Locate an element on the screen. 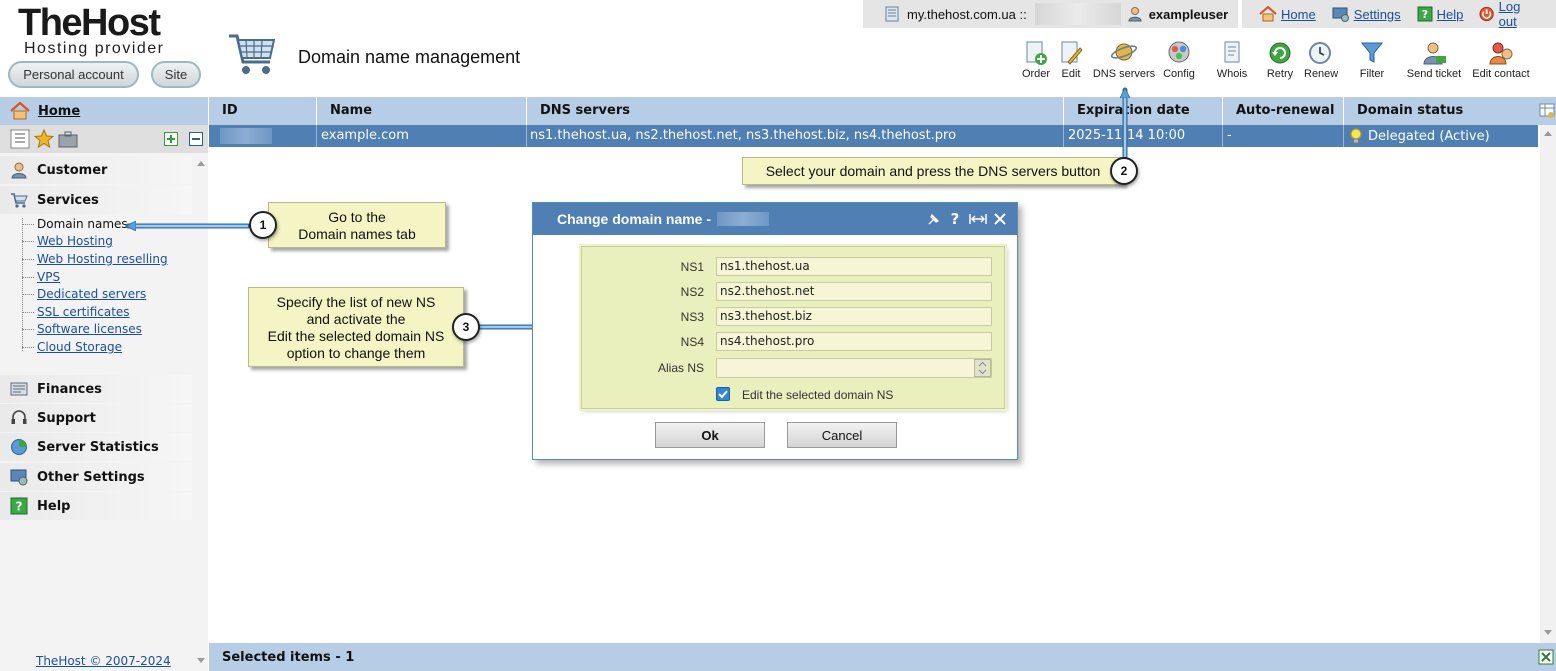 This screenshot has width=1556, height=671. edit-ns-checkbox-label: Edit the selected domain NS is located at coordinates (817, 395).